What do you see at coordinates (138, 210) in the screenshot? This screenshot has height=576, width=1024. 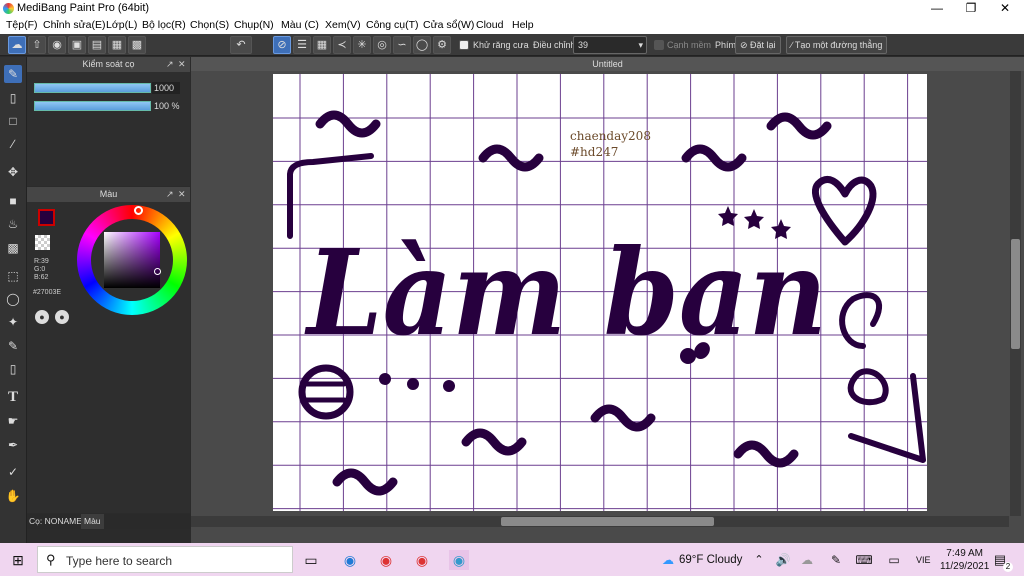 I see `hue-handle` at bounding box center [138, 210].